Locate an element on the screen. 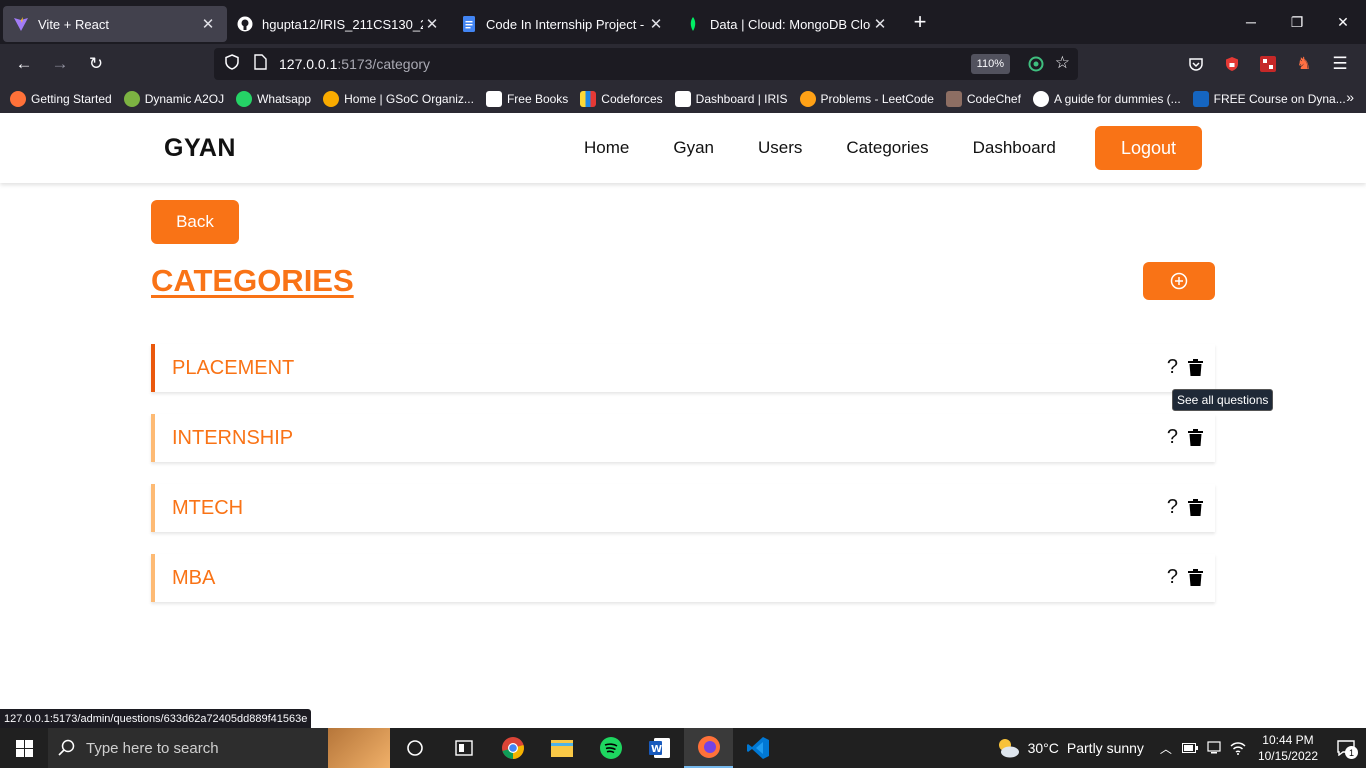 This screenshot has height=768, width=1366. weather-description: Partly sunny is located at coordinates (1105, 748).